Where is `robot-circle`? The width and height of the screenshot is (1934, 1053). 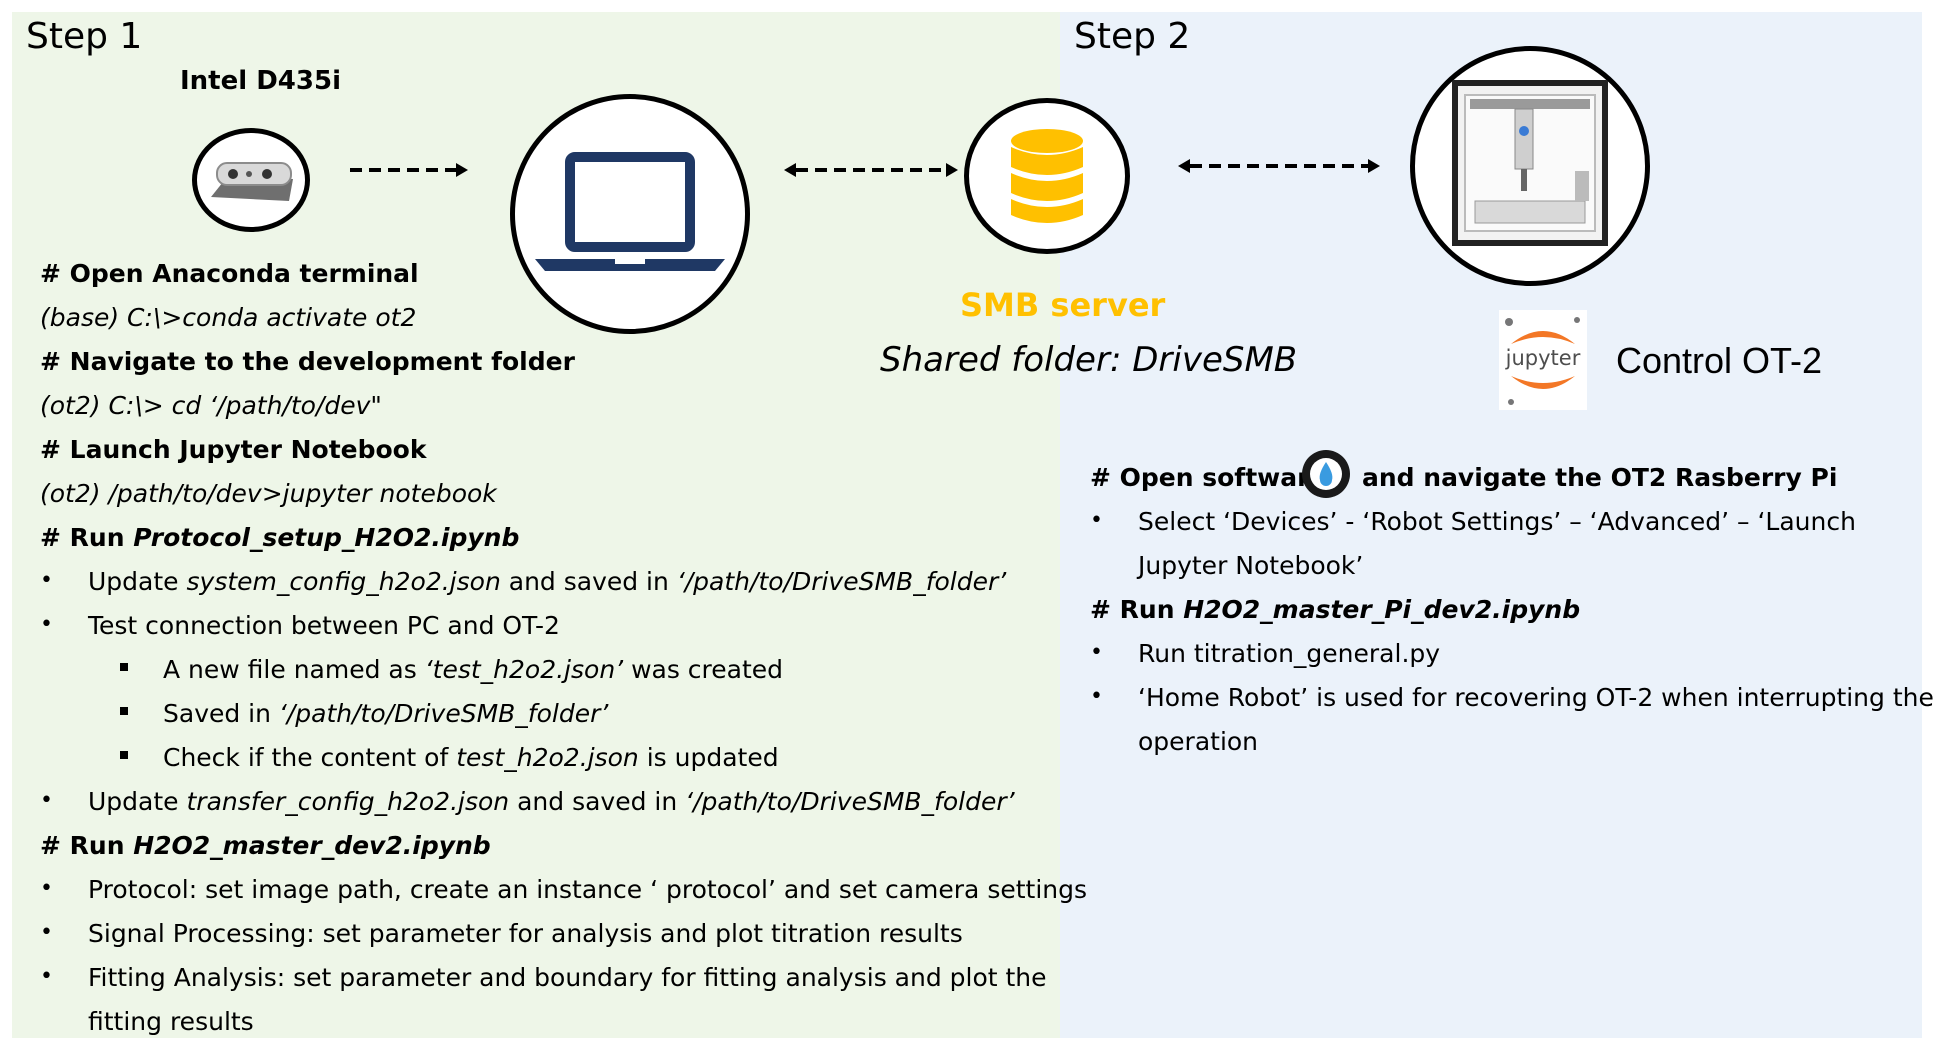
robot-circle is located at coordinates (1530, 166).